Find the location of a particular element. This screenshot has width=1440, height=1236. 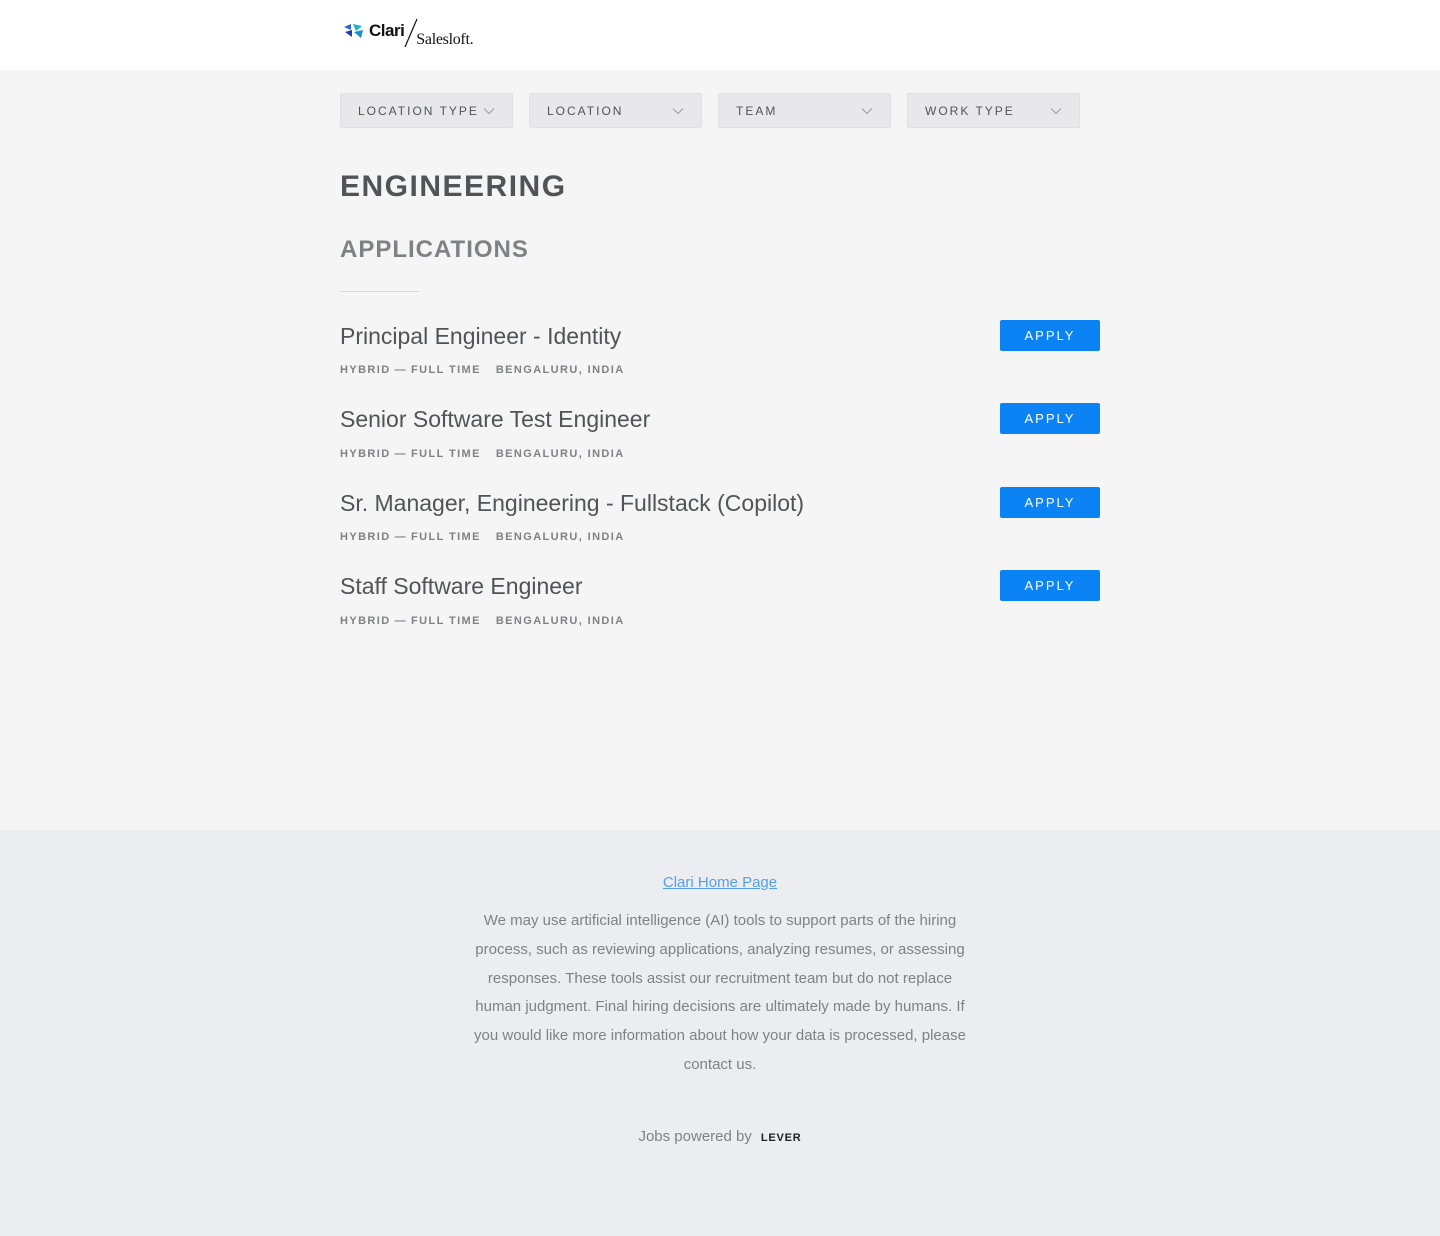

lever-logo-link: LEVER is located at coordinates (781, 1138).